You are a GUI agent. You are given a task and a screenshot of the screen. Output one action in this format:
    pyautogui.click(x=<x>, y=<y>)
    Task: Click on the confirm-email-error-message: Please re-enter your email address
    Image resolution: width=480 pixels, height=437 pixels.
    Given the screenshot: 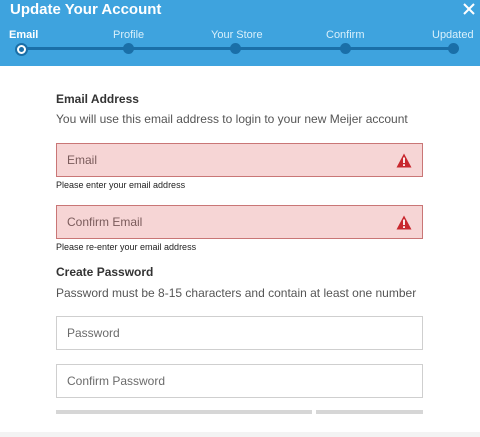 What is the action you would take?
    pyautogui.click(x=126, y=247)
    